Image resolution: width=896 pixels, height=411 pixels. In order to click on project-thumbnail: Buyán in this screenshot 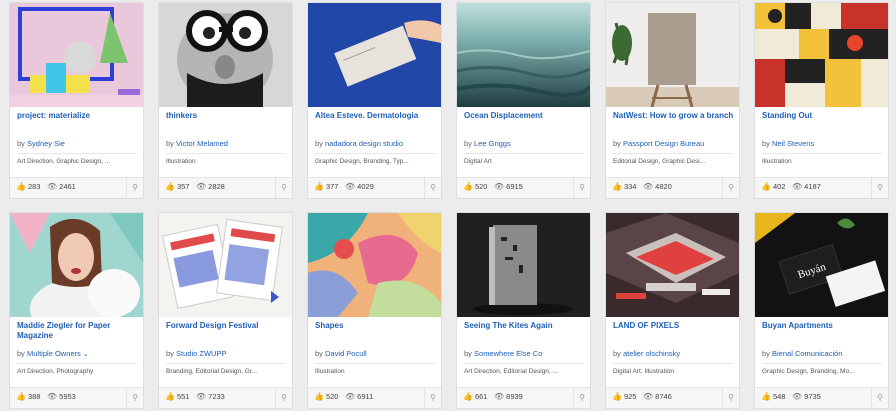, I will do `click(821, 265)`.